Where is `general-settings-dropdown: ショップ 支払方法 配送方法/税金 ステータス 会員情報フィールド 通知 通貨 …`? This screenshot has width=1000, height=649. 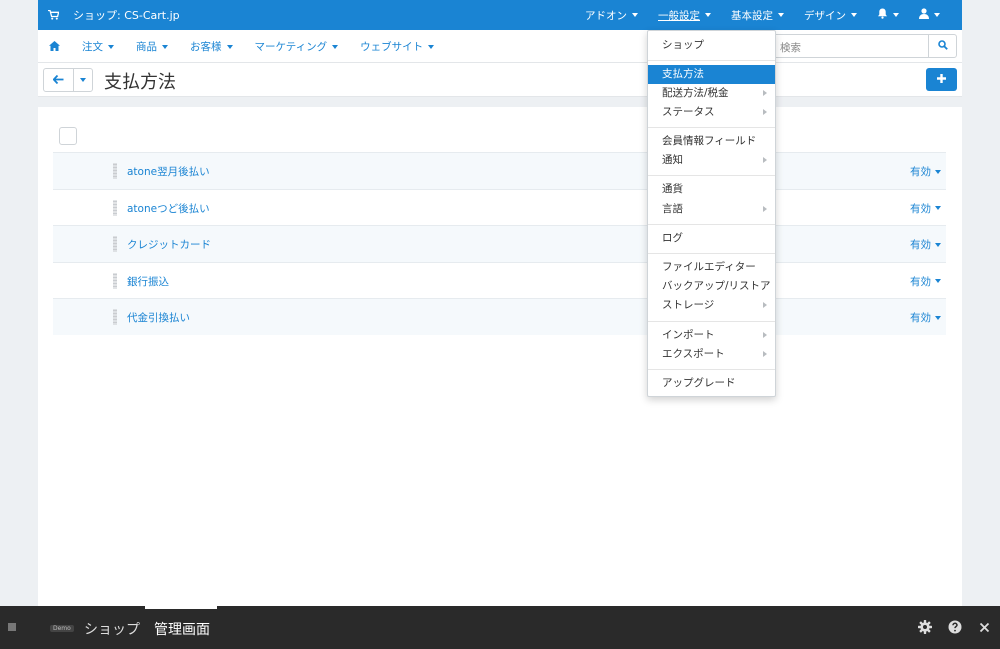
general-settings-dropdown: ショップ 支払方法 配送方法/税金 ステータス 会員情報フィールド 通知 通貨 … is located at coordinates (711, 213).